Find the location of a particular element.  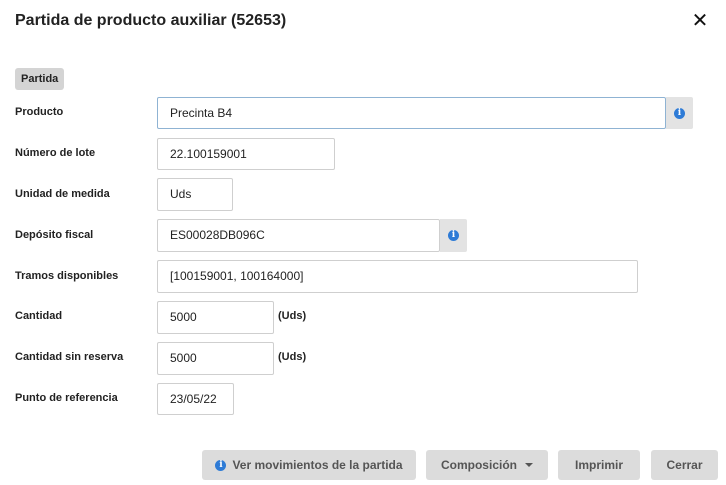

composicion-label: Composición is located at coordinates (478, 465).